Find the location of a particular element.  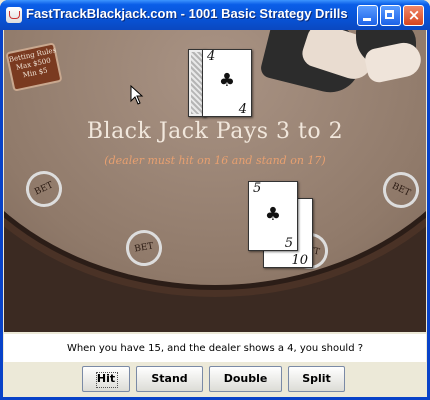

action-button-bar: Hit Stand Double Split is located at coordinates (215, 381).